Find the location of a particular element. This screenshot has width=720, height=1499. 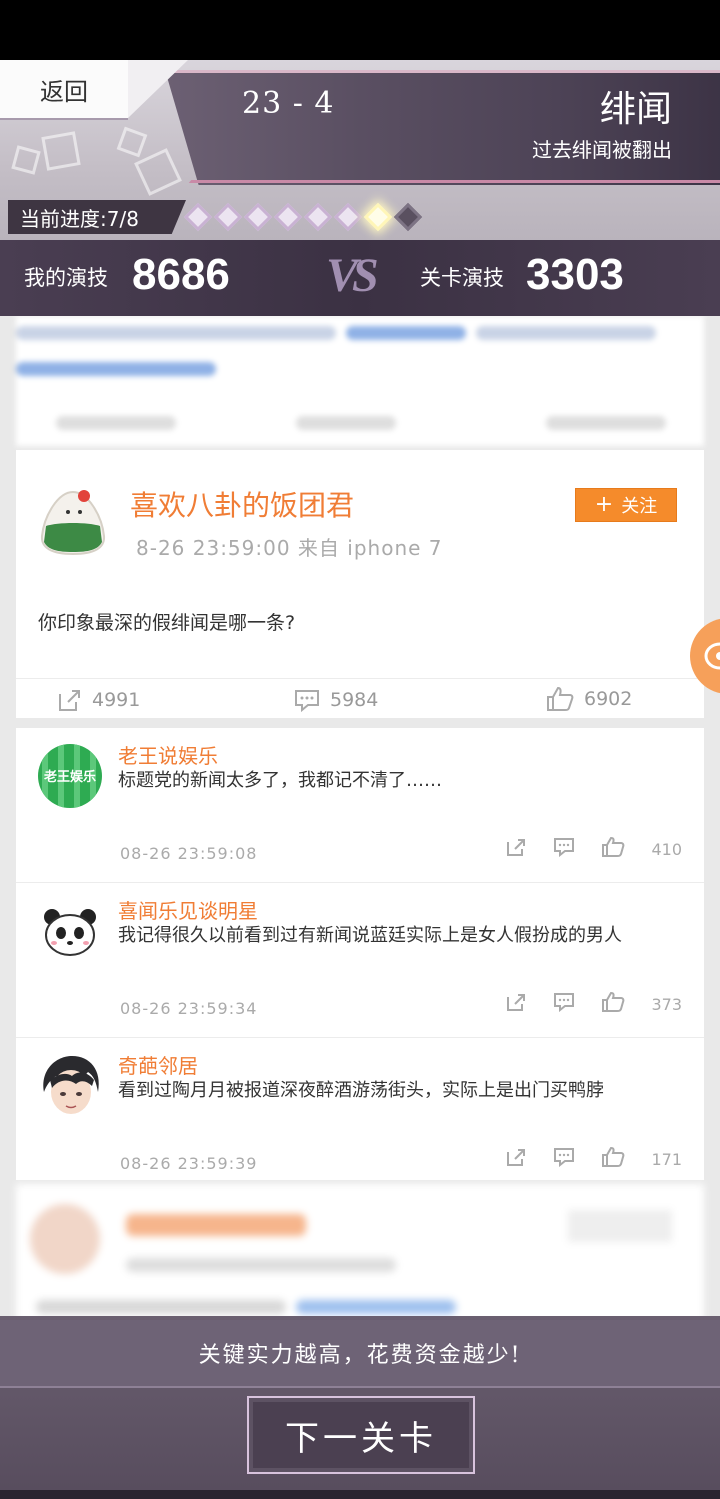

event-subtitle: 过去绯闻被翻出 is located at coordinates (602, 150).